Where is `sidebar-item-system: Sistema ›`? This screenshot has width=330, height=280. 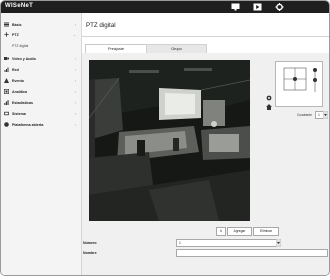
sidebar-item-system: Sistema › is located at coordinates (41, 114).